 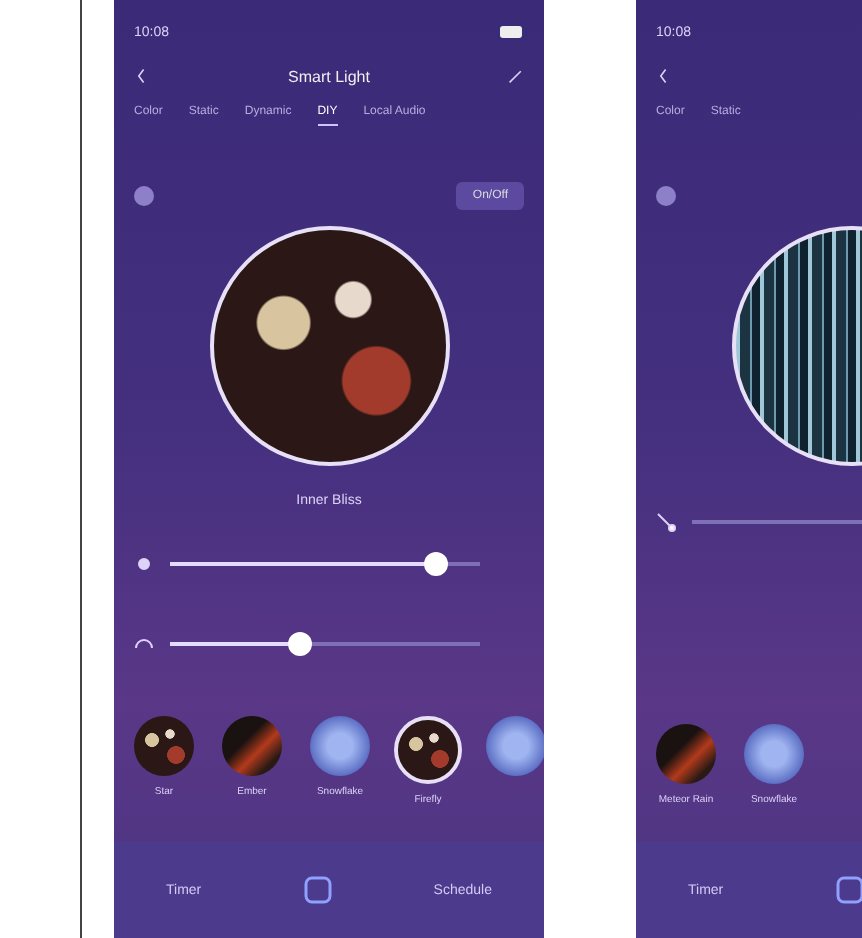 I want to click on screen-title: Smart Light, so click(x=329, y=76).